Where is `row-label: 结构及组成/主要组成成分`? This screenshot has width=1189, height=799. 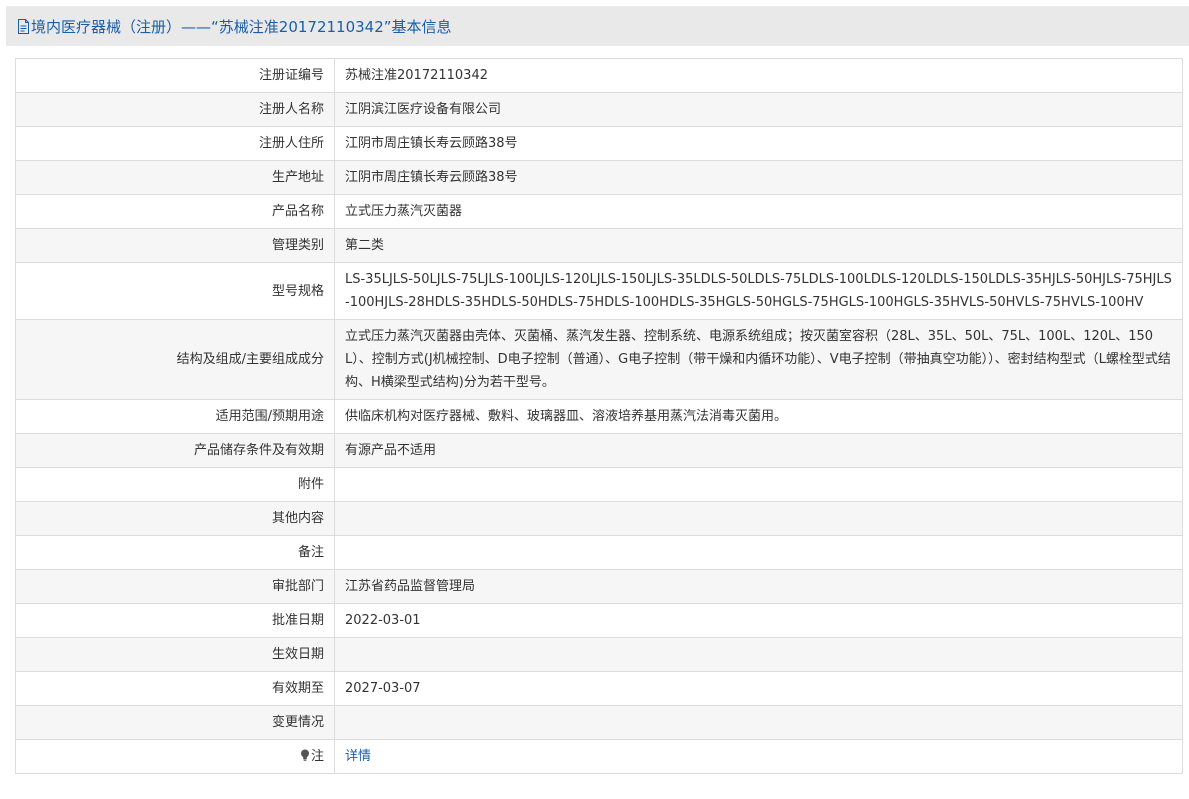
row-label: 结构及组成/主要组成成分 is located at coordinates (175, 359).